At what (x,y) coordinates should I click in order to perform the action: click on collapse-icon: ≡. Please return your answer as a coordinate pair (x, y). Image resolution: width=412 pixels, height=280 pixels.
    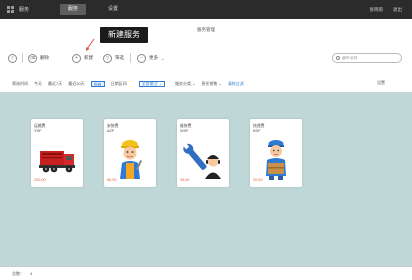
    Looking at the image, I should click on (12, 58).